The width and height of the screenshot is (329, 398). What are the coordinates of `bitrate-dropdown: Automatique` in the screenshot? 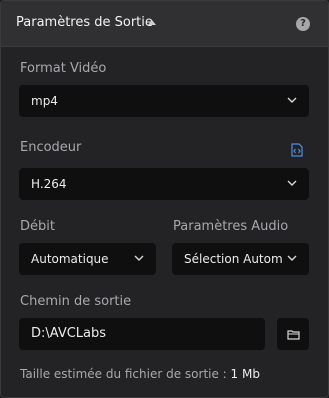 It's located at (87, 259).